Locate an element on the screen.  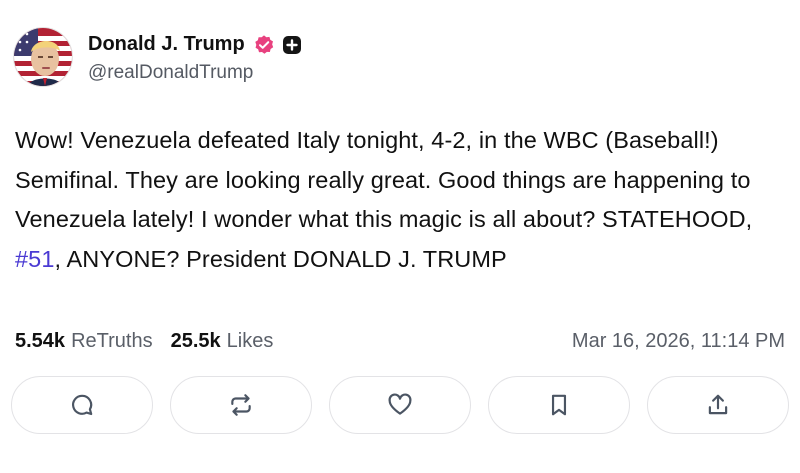
hashtag-link: #51 is located at coordinates (35, 259).